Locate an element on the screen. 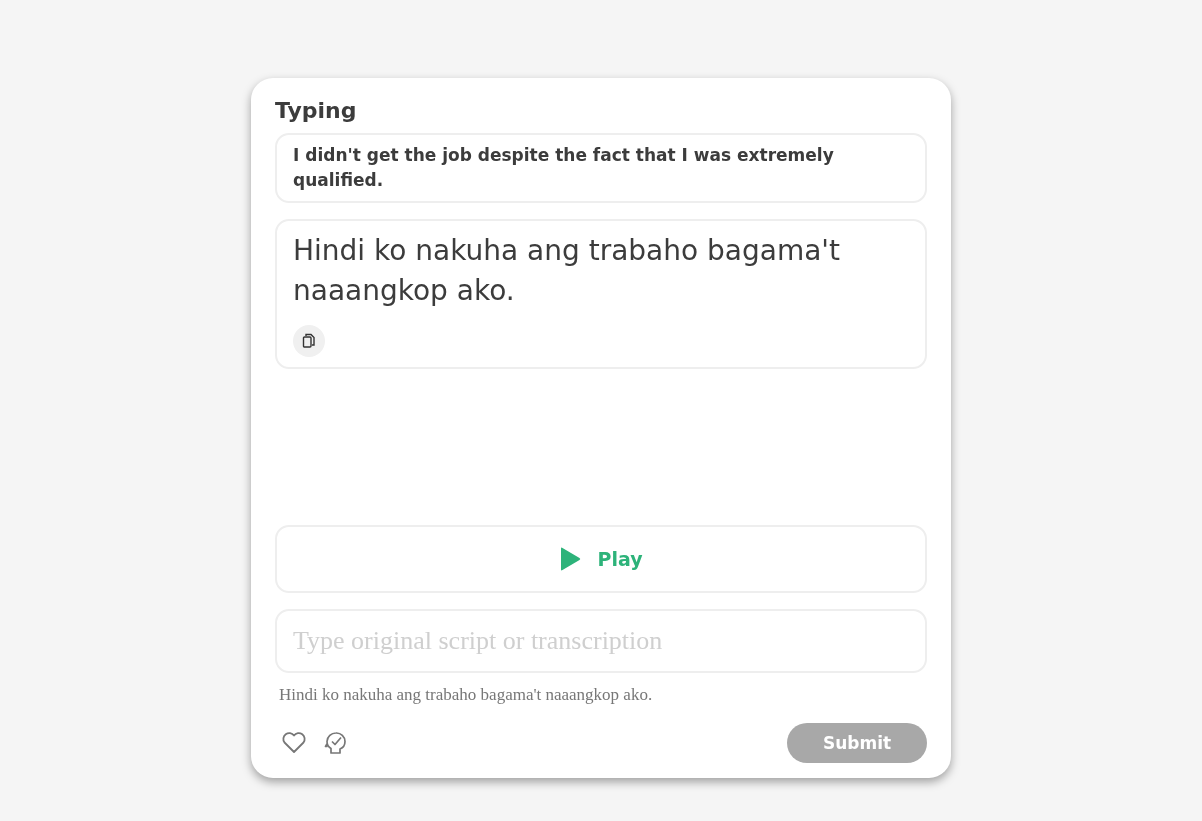 This screenshot has height=821, width=1202. play-icon is located at coordinates (570, 559).